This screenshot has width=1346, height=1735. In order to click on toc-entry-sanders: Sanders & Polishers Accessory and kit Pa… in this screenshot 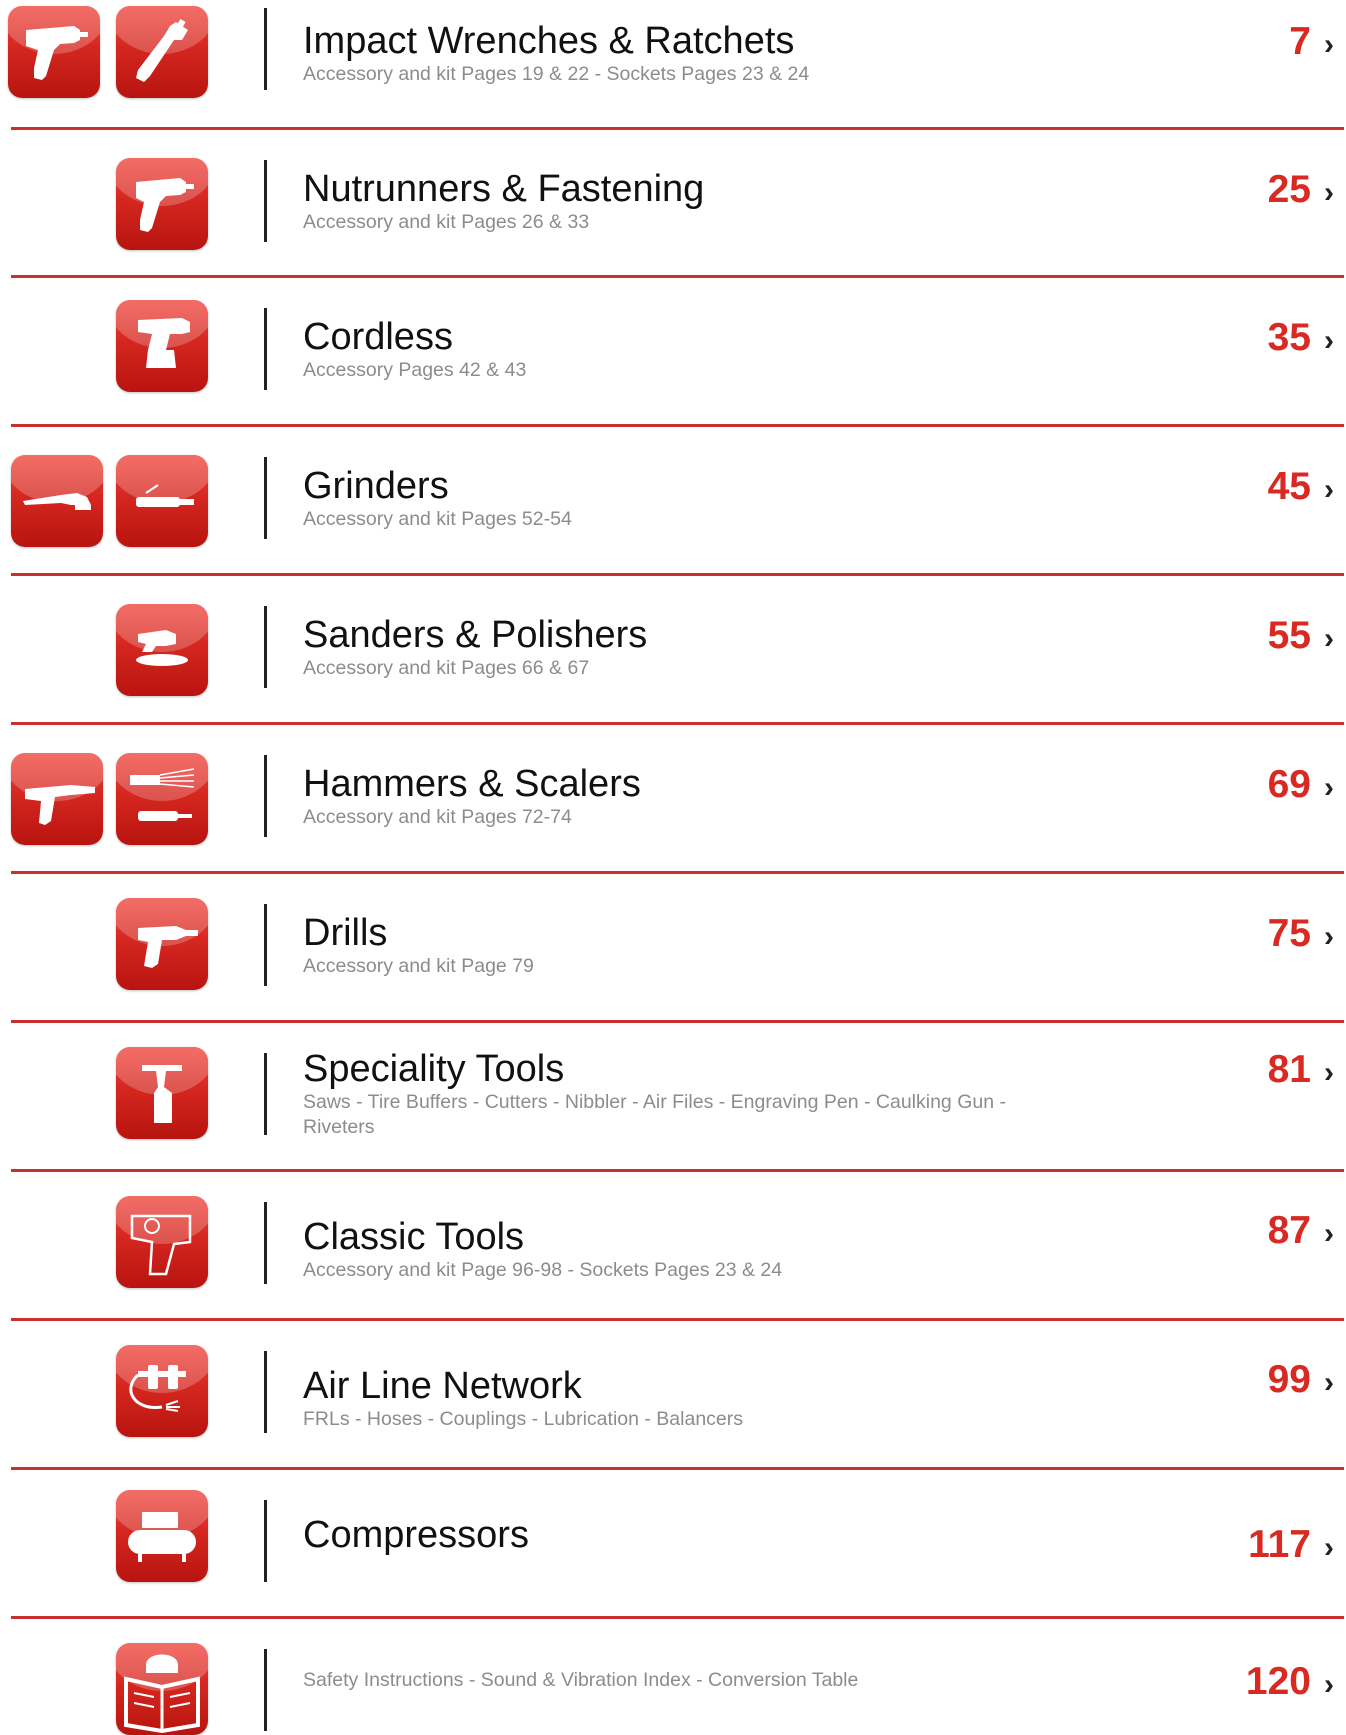, I will do `click(673, 649)`.